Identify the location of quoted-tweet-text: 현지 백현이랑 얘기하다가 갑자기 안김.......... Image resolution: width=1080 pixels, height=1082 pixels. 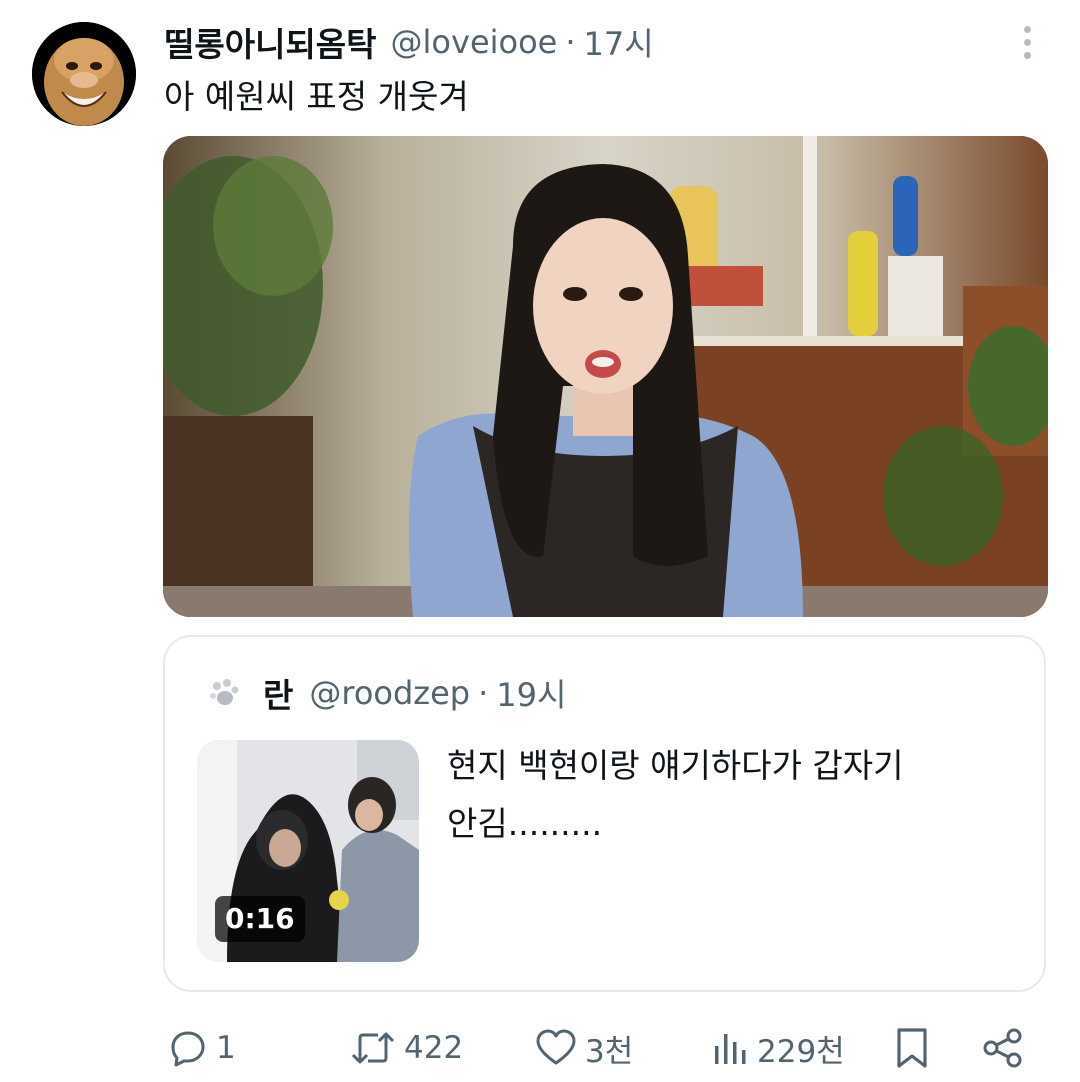
(727, 795).